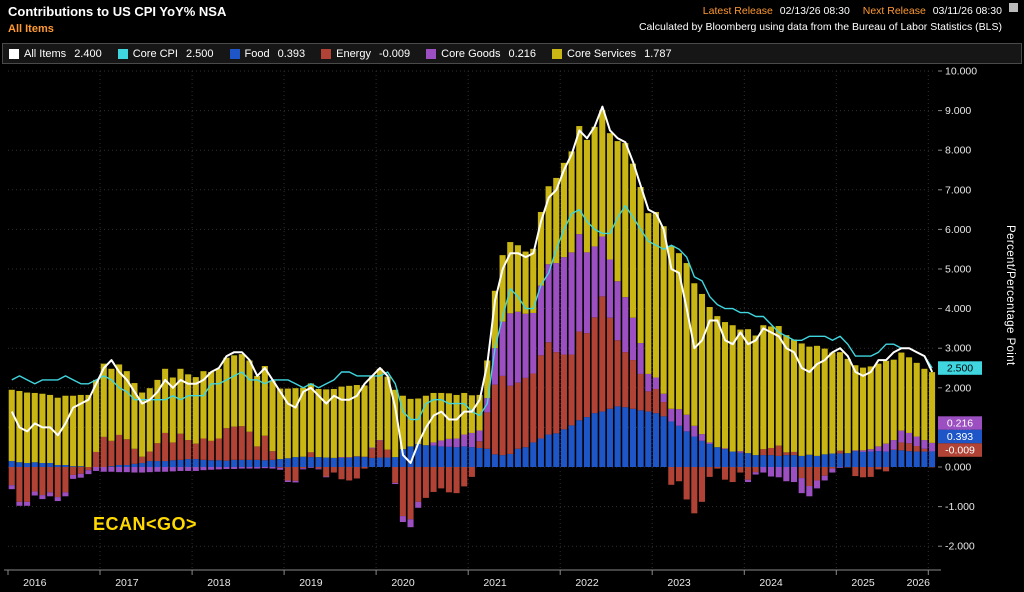 This screenshot has height=592, width=1024. I want to click on svg-text: -2.000, so click(960, 547).